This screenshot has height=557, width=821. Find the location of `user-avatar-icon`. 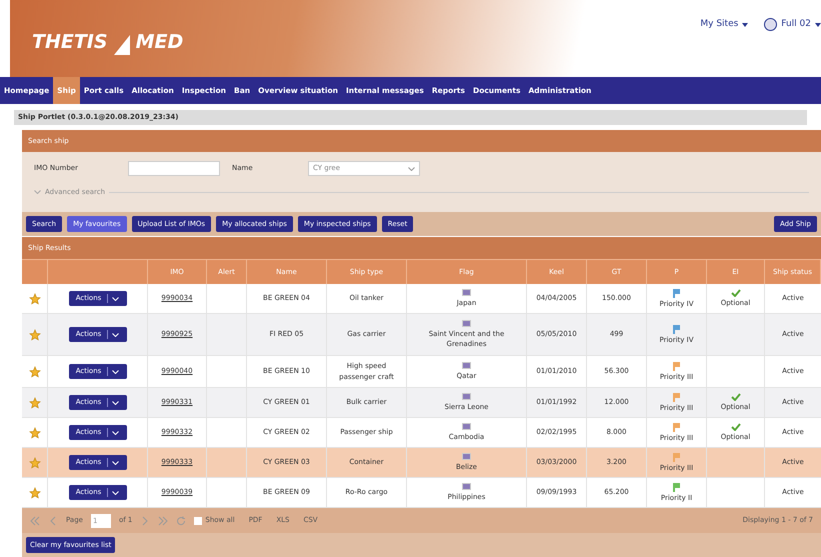

user-avatar-icon is located at coordinates (771, 25).